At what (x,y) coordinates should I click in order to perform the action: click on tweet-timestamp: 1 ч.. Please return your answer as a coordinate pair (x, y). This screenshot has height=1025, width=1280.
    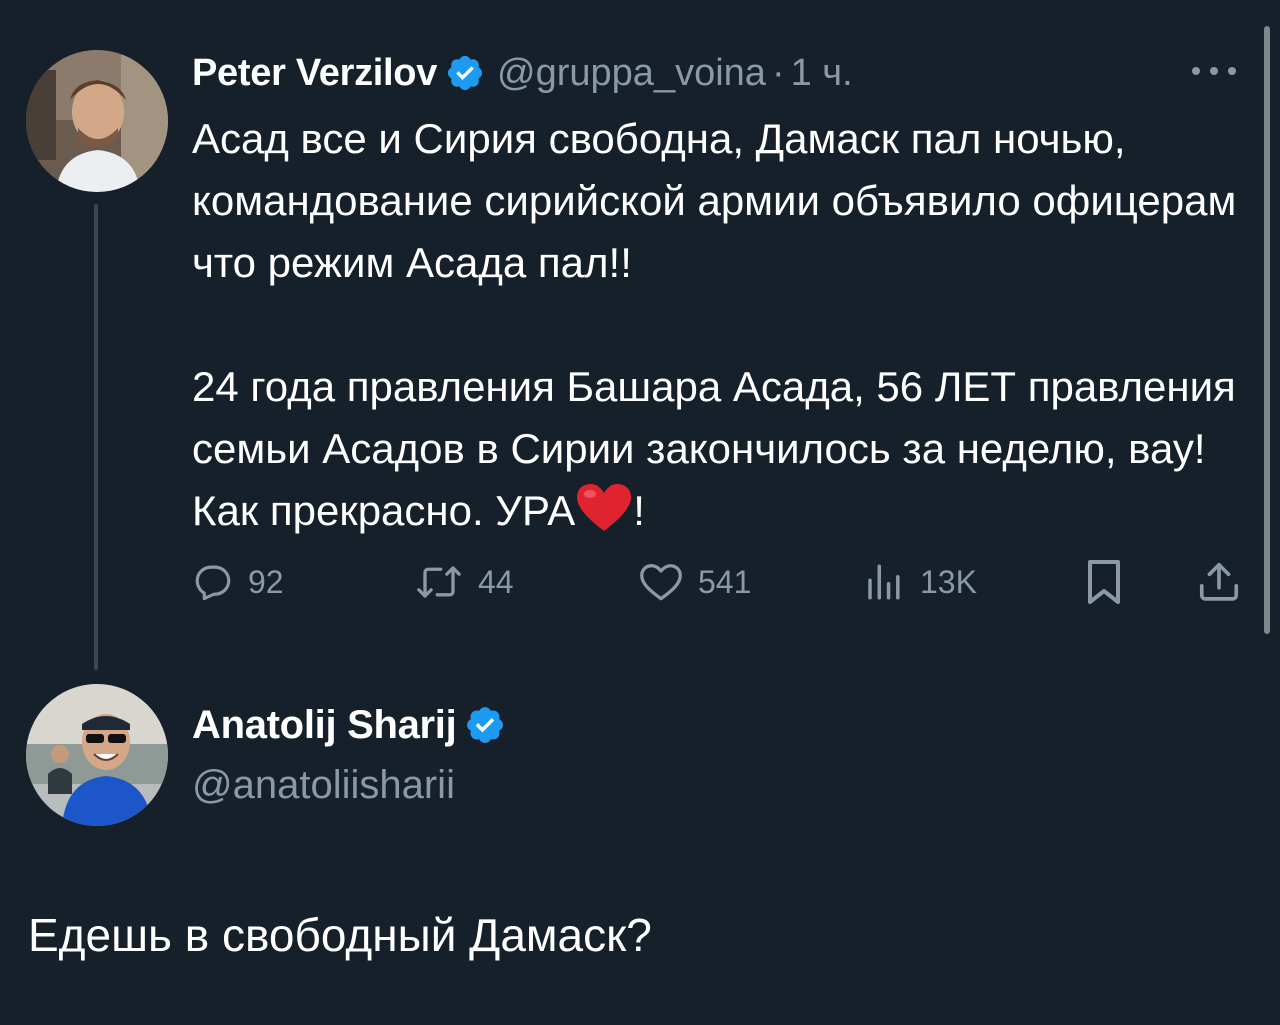
    Looking at the image, I should click on (822, 73).